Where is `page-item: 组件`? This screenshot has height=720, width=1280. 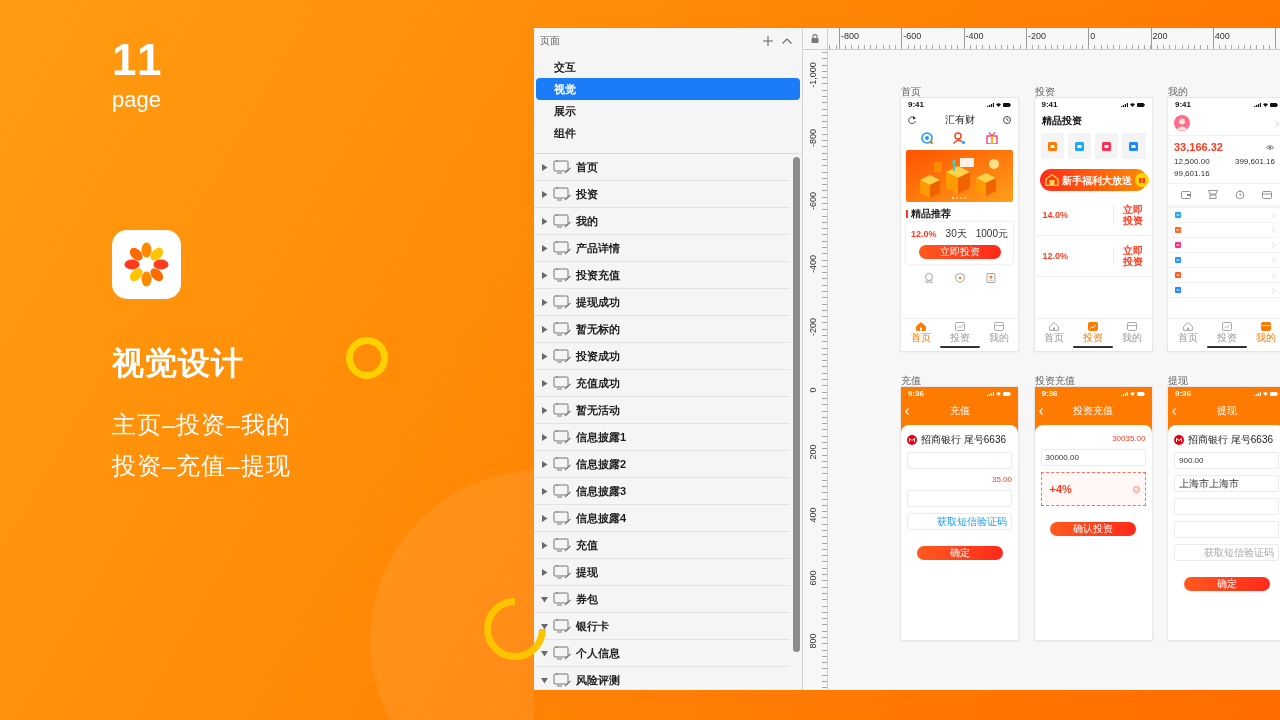
page-item: 组件 is located at coordinates (668, 133).